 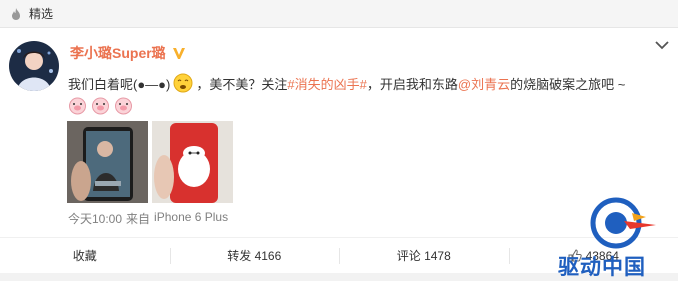 What do you see at coordinates (242, 84) in the screenshot?
I see `post-text-part2: ，美不美？关注` at bounding box center [242, 84].